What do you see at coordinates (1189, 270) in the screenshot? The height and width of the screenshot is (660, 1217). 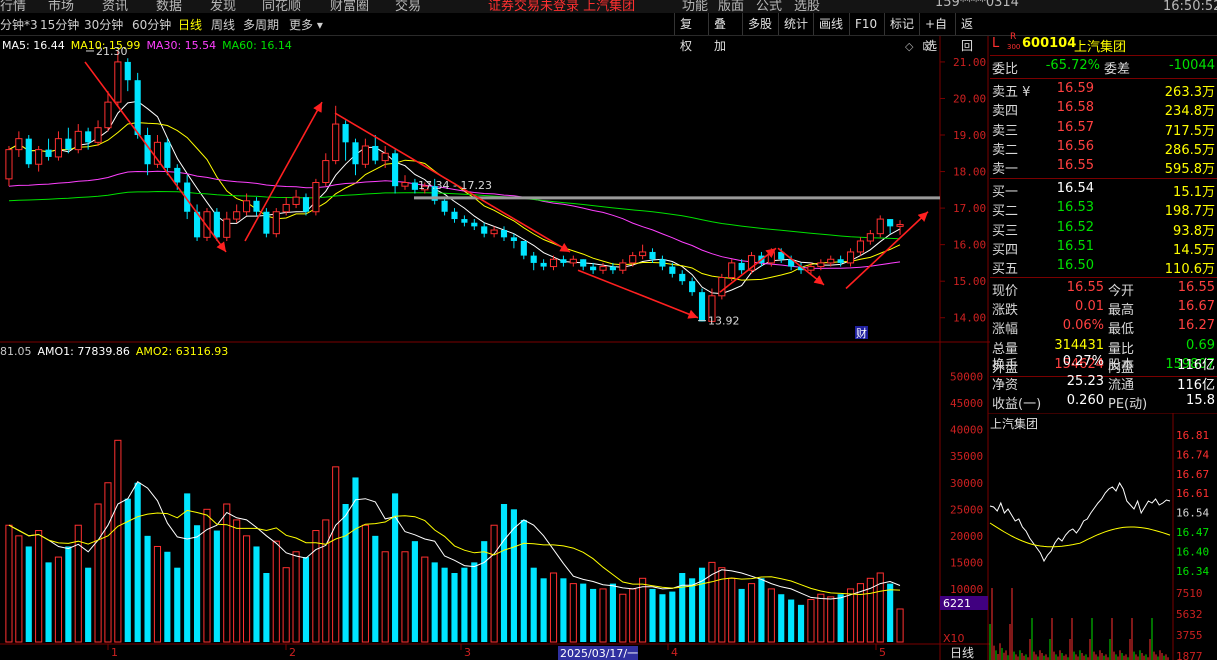 I see `buy-level-volume: 110.6万` at bounding box center [1189, 270].